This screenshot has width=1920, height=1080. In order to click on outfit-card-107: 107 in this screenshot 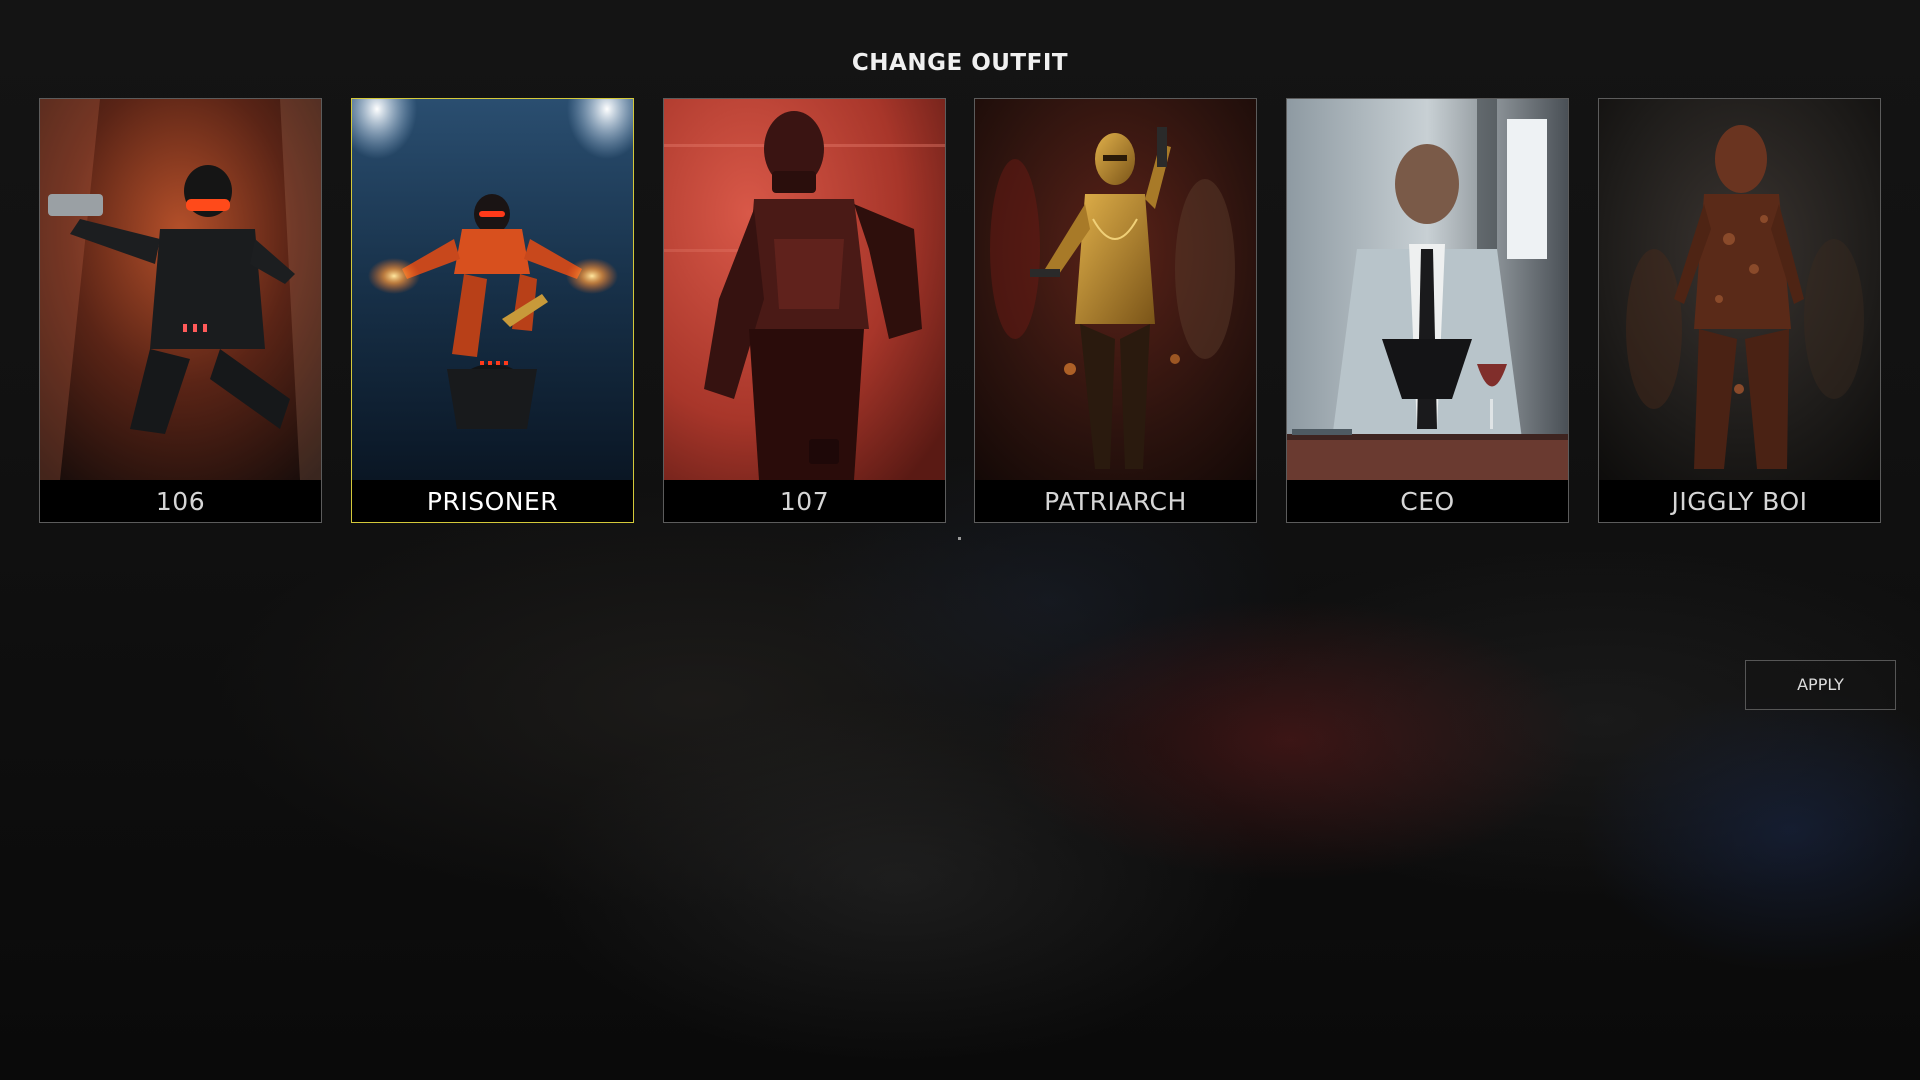, I will do `click(804, 310)`.